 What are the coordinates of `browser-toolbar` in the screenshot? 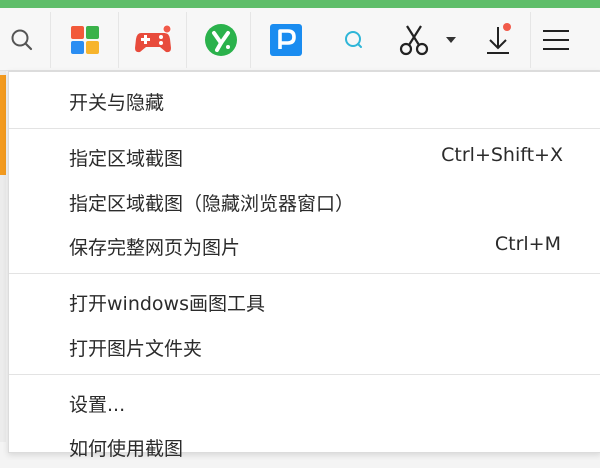 It's located at (300, 39).